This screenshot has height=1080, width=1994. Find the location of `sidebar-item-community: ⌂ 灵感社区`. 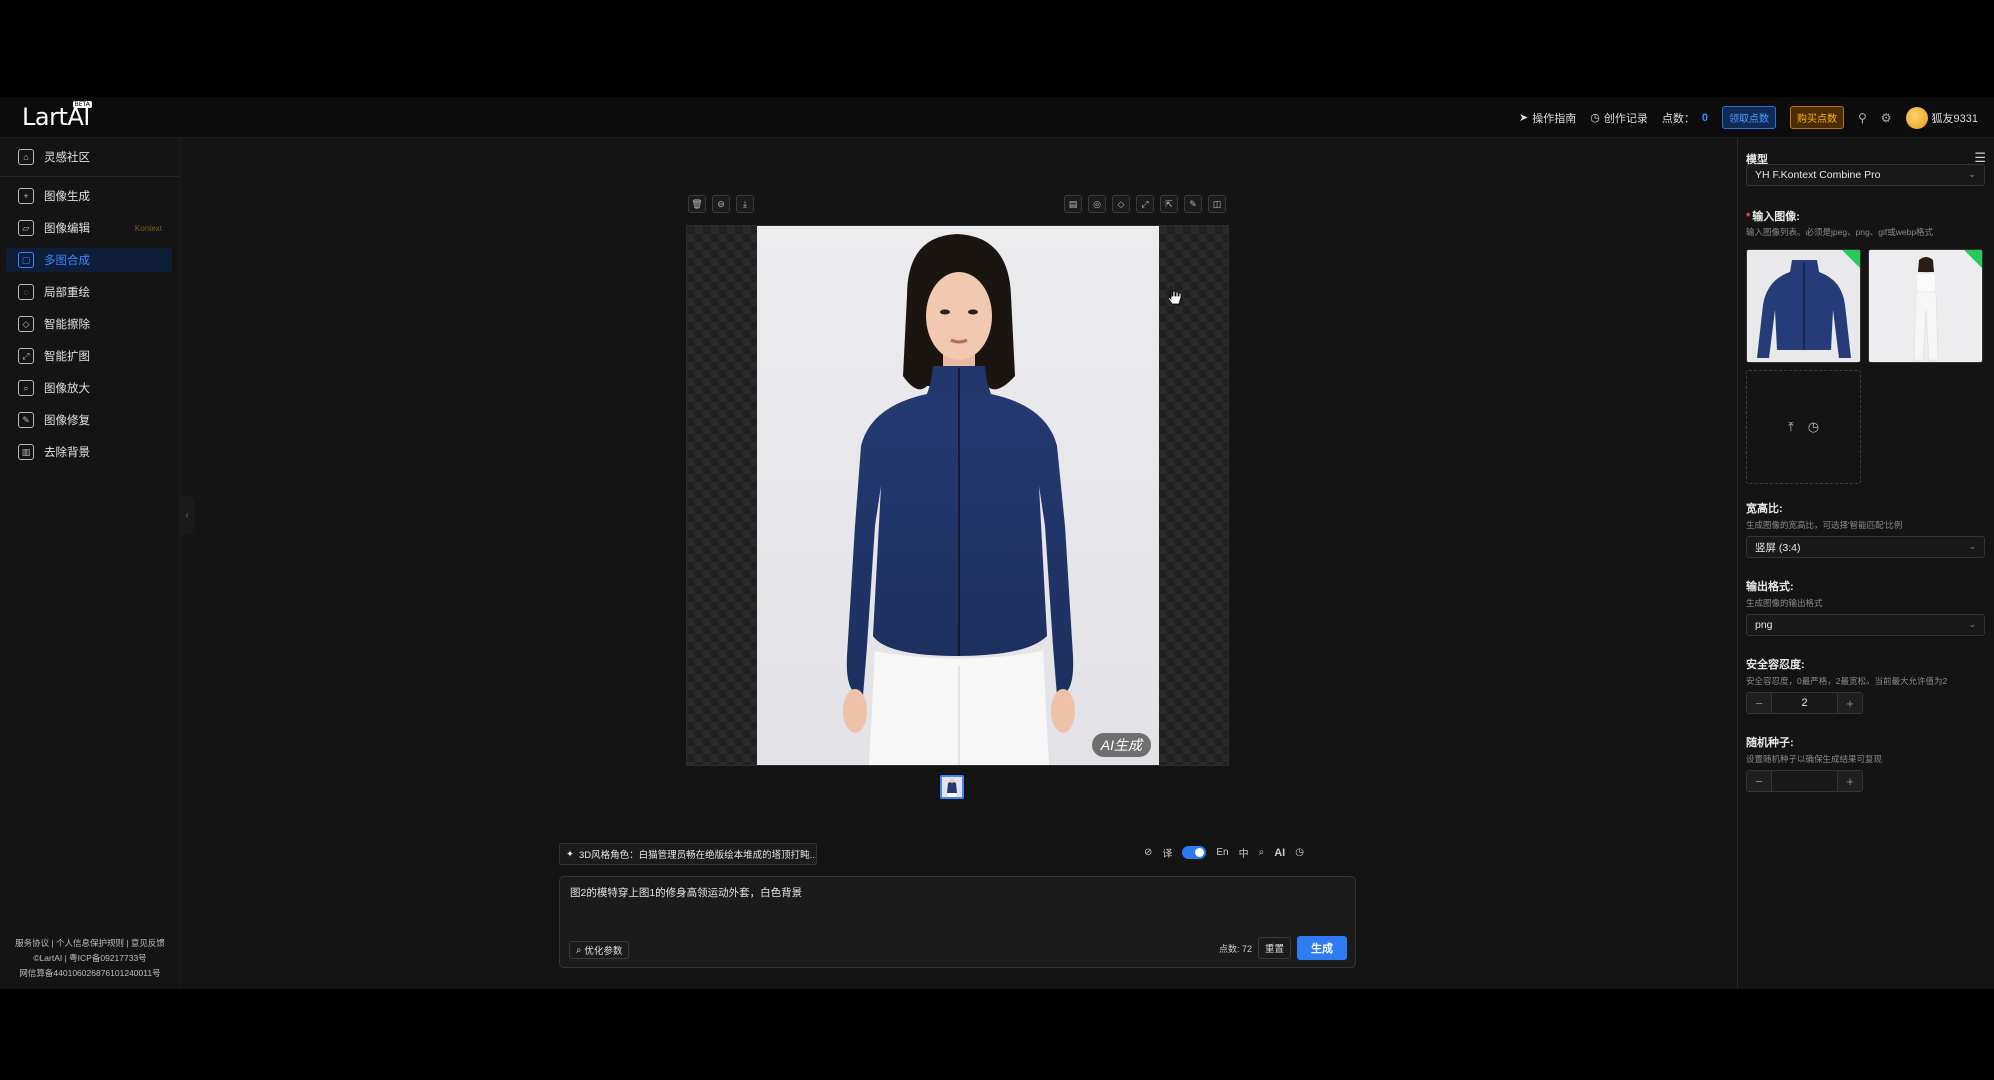

sidebar-item-community: ⌂ 灵感社区 is located at coordinates (89, 157).